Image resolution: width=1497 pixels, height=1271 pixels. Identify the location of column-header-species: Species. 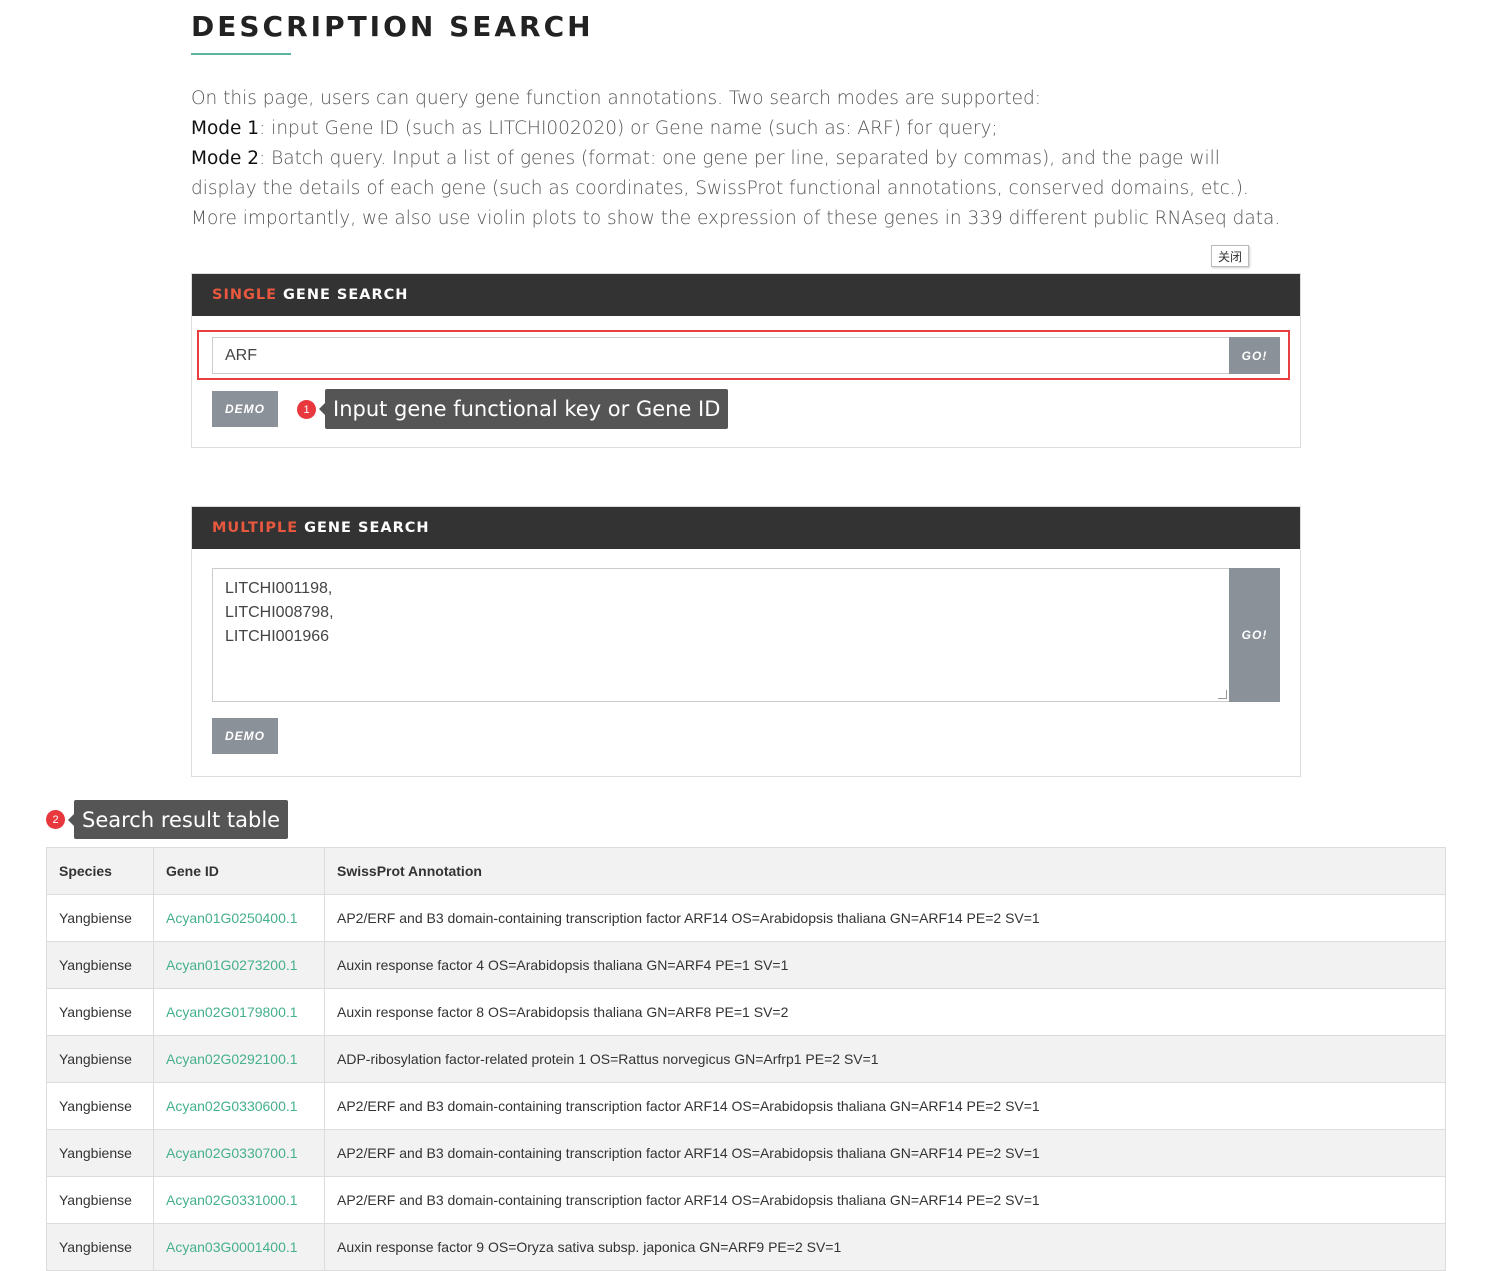
(100, 871).